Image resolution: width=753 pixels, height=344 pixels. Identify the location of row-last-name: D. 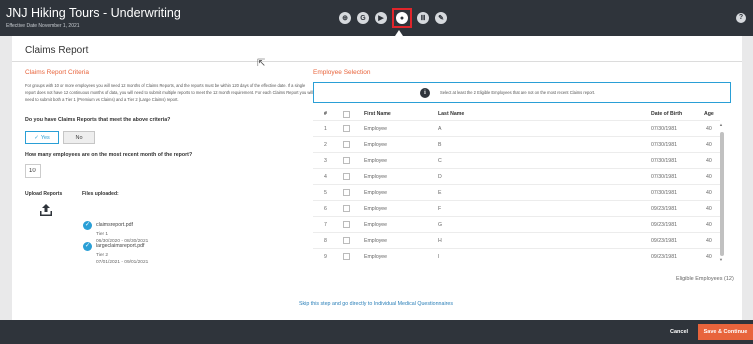
(440, 177).